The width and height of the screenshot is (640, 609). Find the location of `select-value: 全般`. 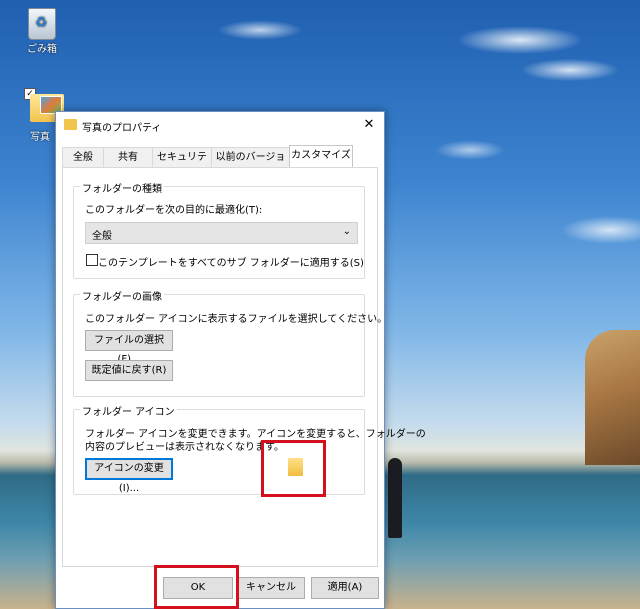

select-value: 全般 is located at coordinates (102, 236).